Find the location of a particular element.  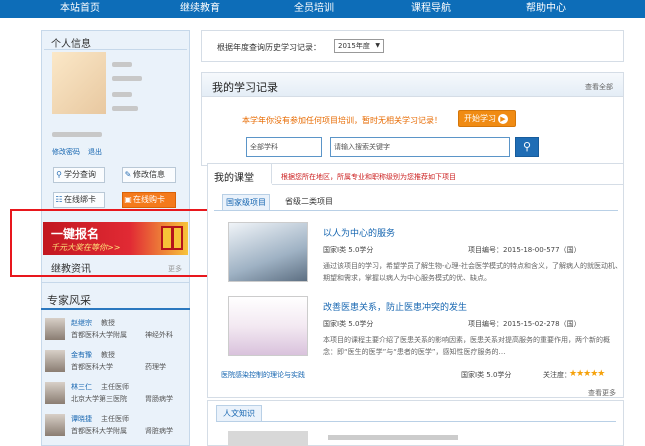

top-navigation: 本站首页 继续教育 全员培训 课程导航 帮助中心 is located at coordinates (322, 9).